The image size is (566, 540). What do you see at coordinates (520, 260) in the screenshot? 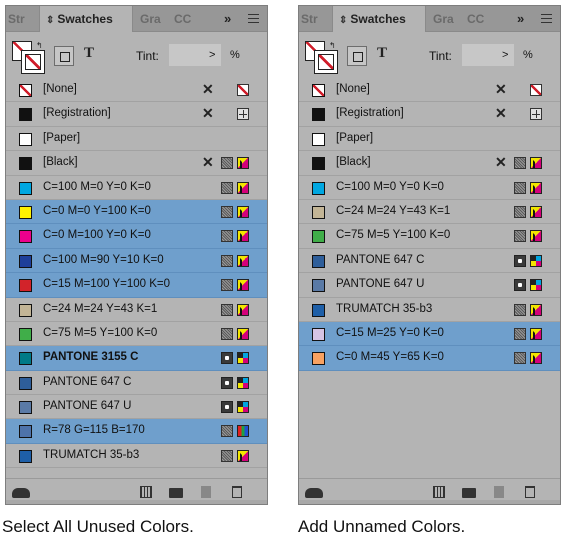
I see `spot-color-icon` at bounding box center [520, 260].